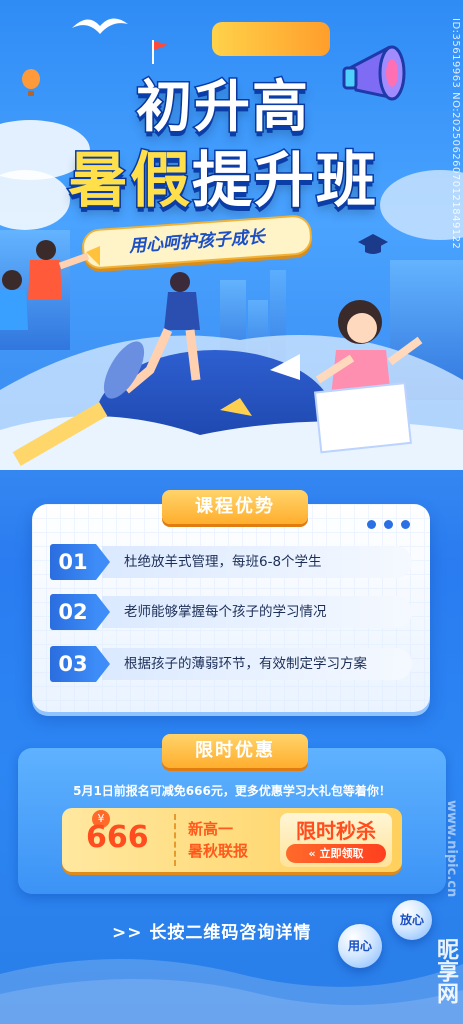 The image size is (463, 1024). What do you see at coordinates (31, 82) in the screenshot?
I see `hot-air-balloon-icon` at bounding box center [31, 82].